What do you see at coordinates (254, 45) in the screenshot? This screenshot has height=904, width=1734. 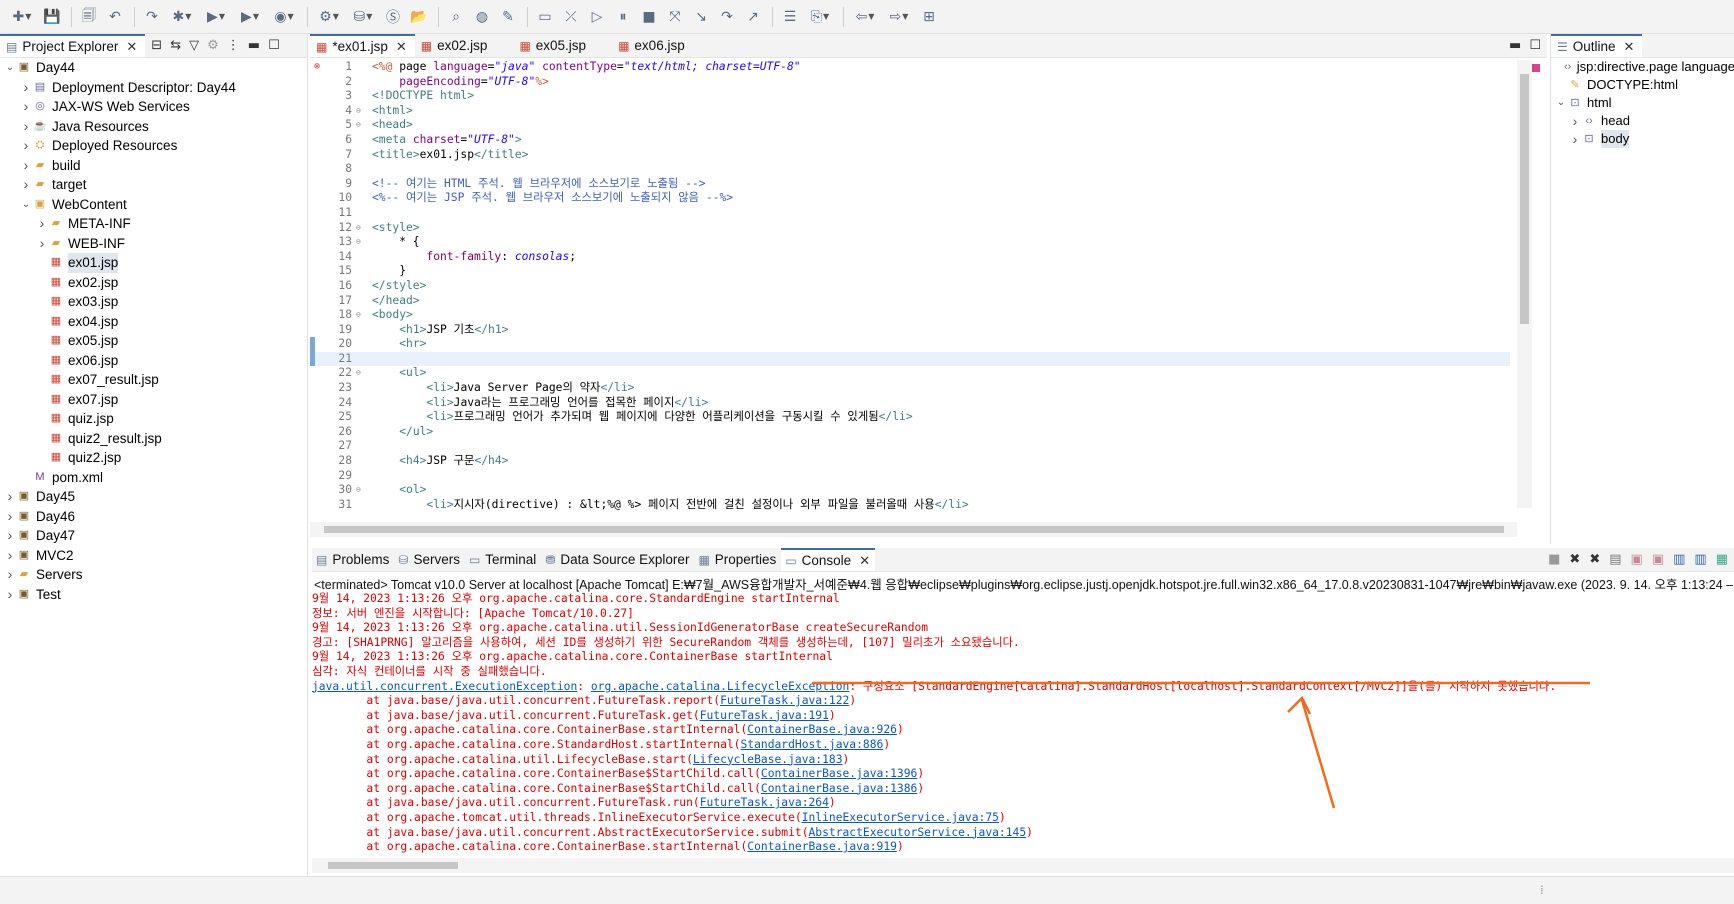 I see `minimize-icon: ▬` at bounding box center [254, 45].